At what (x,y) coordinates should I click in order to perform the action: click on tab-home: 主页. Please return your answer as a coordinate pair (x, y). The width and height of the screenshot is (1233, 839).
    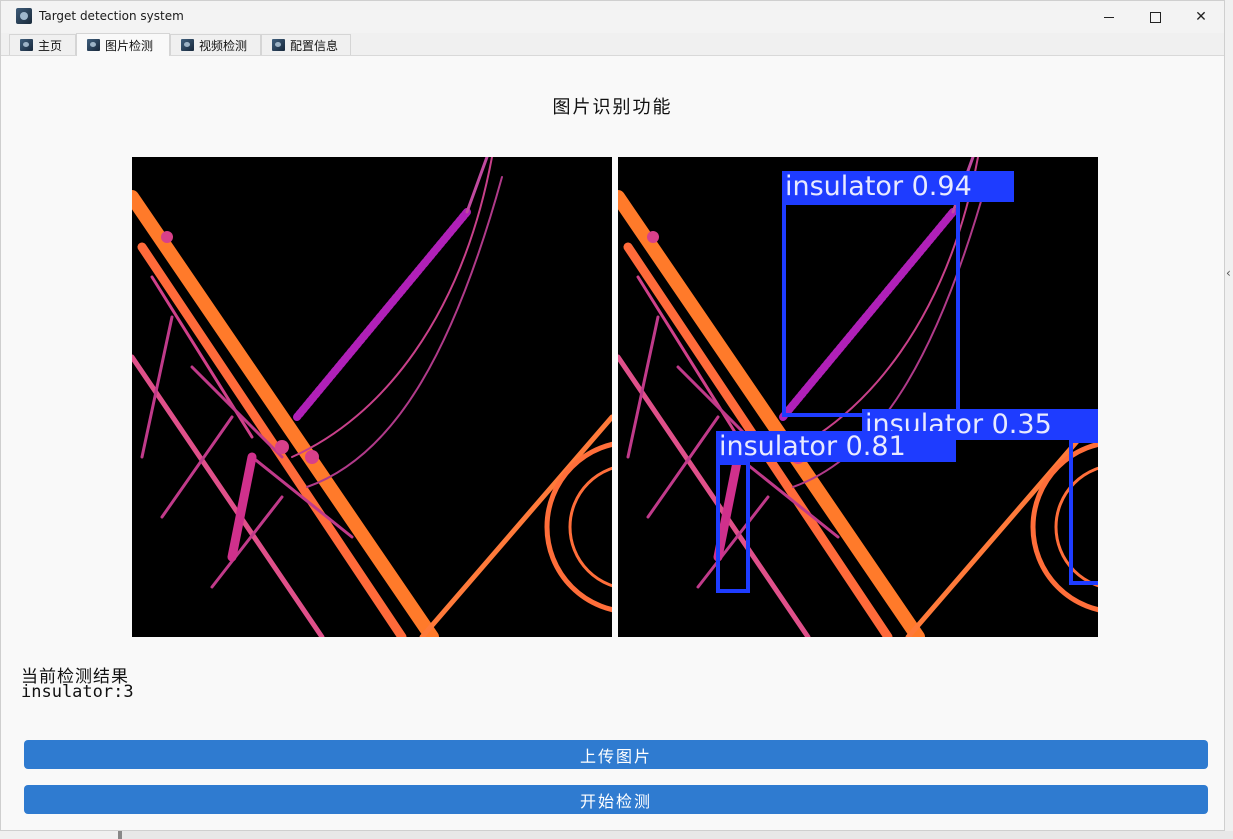
    Looking at the image, I should click on (42, 44).